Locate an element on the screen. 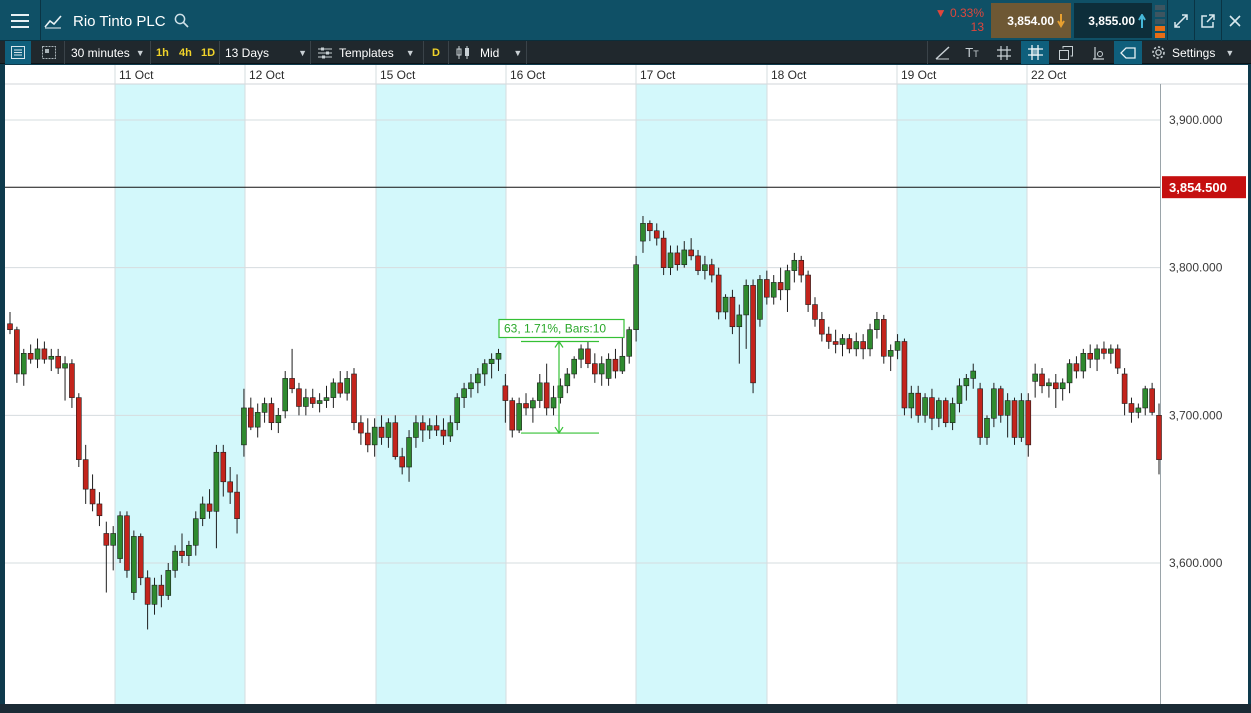 The height and width of the screenshot is (713, 1251). interval-4h-button: 4h is located at coordinates (185, 52).